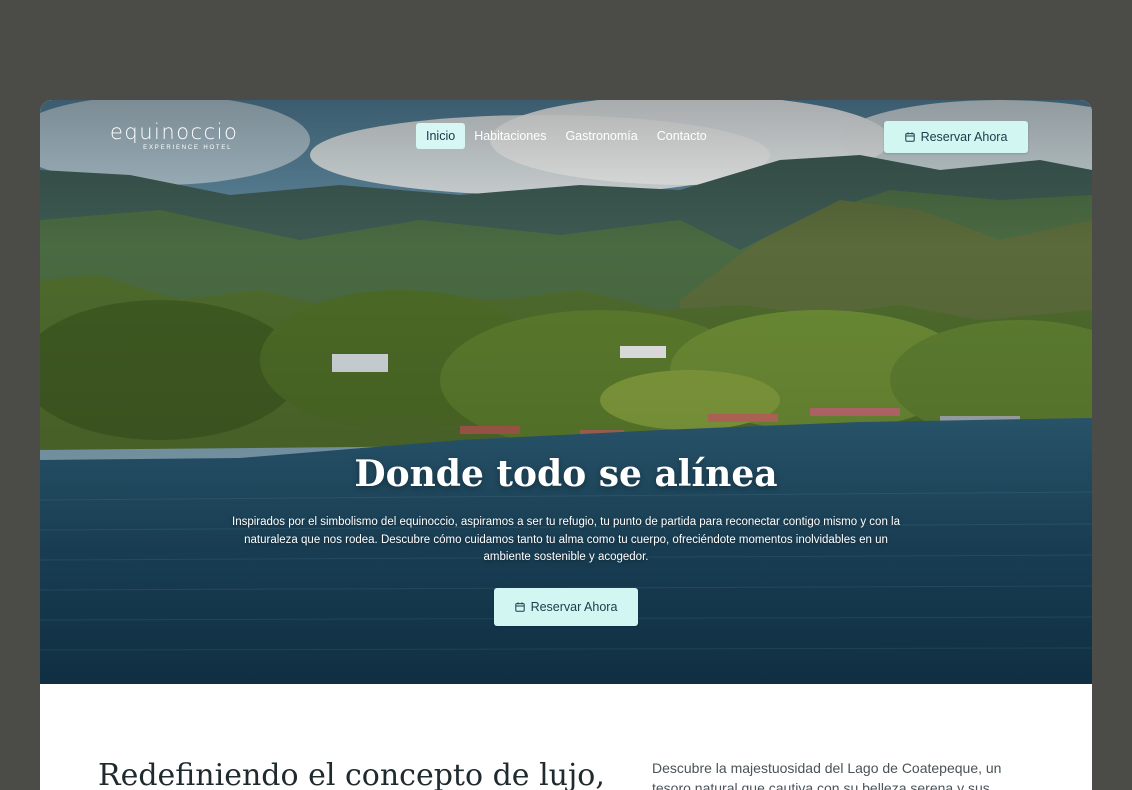  I want to click on logo-tagline: EXPERIENCE HOTEL, so click(188, 148).